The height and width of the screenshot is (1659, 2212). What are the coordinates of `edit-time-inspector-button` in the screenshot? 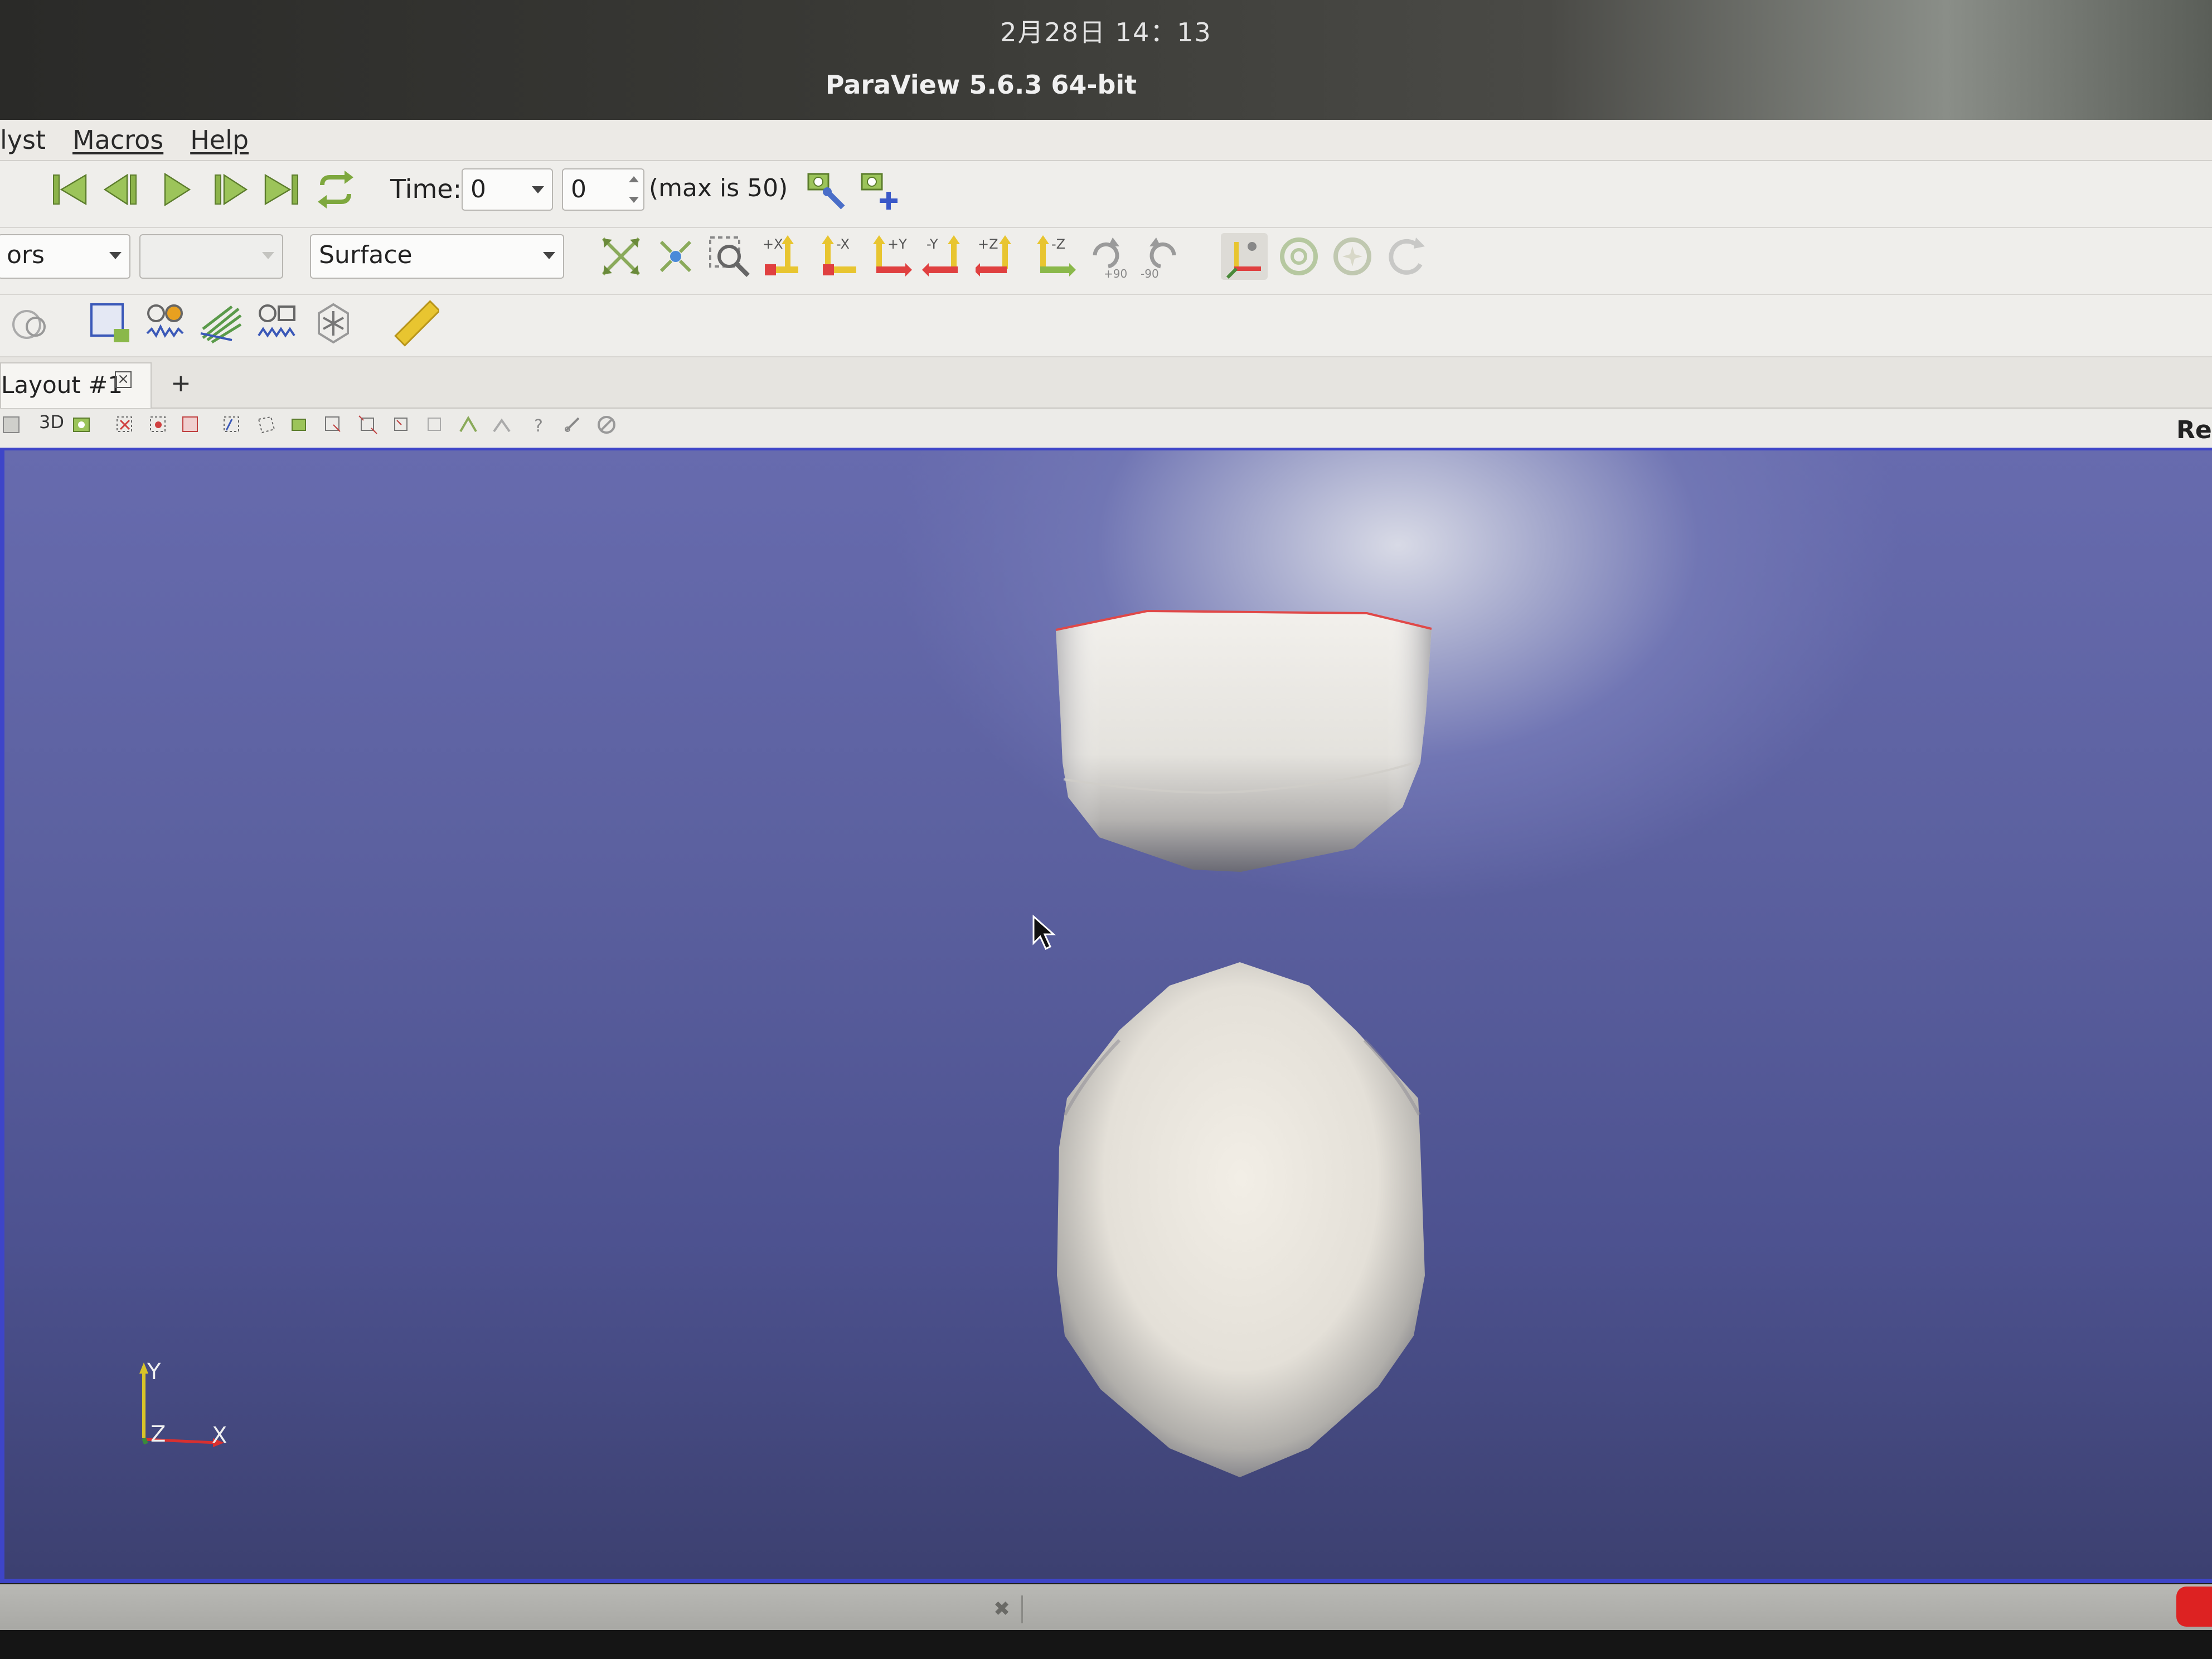 It's located at (828, 190).